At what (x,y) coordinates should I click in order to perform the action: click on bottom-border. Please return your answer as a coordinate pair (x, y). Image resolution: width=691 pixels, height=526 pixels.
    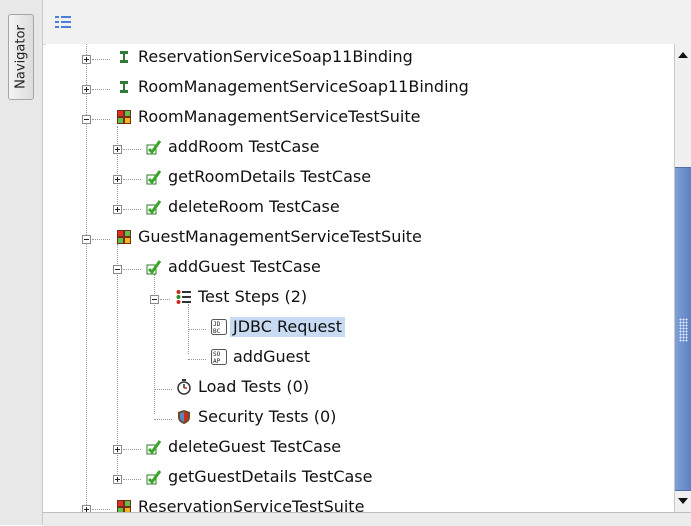
    Looking at the image, I should click on (367, 519).